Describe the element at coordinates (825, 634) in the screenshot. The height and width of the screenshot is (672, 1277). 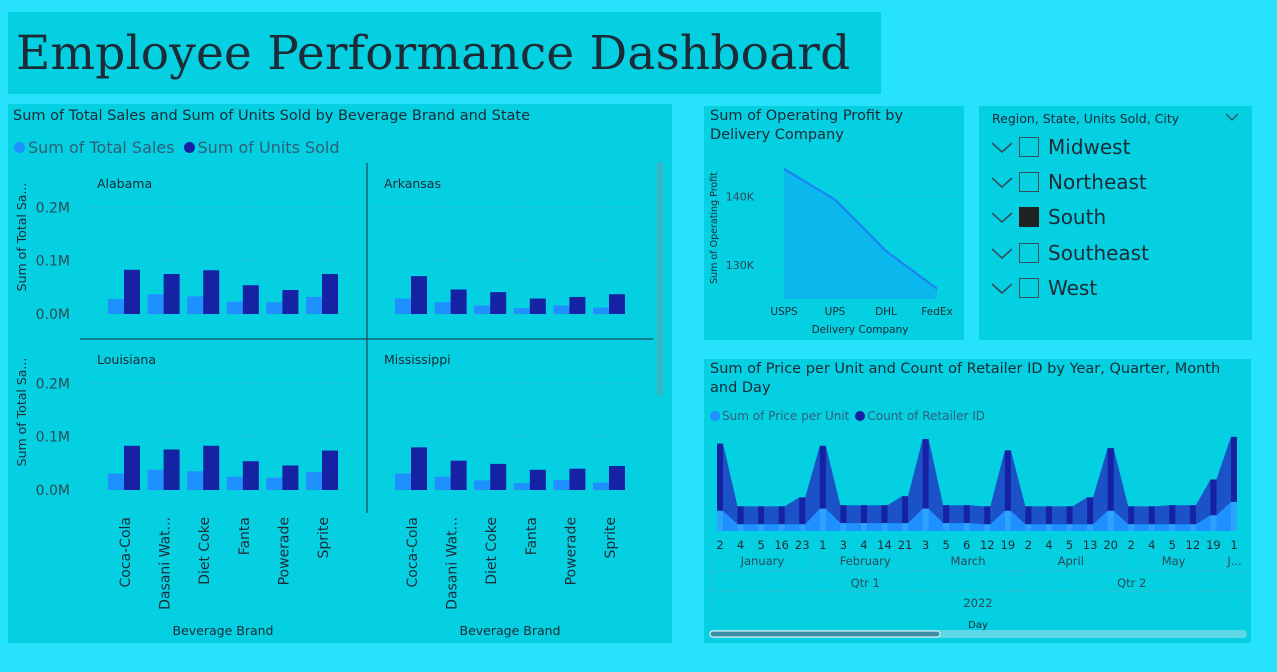
I see `price-scrollbar-thumb` at that location.